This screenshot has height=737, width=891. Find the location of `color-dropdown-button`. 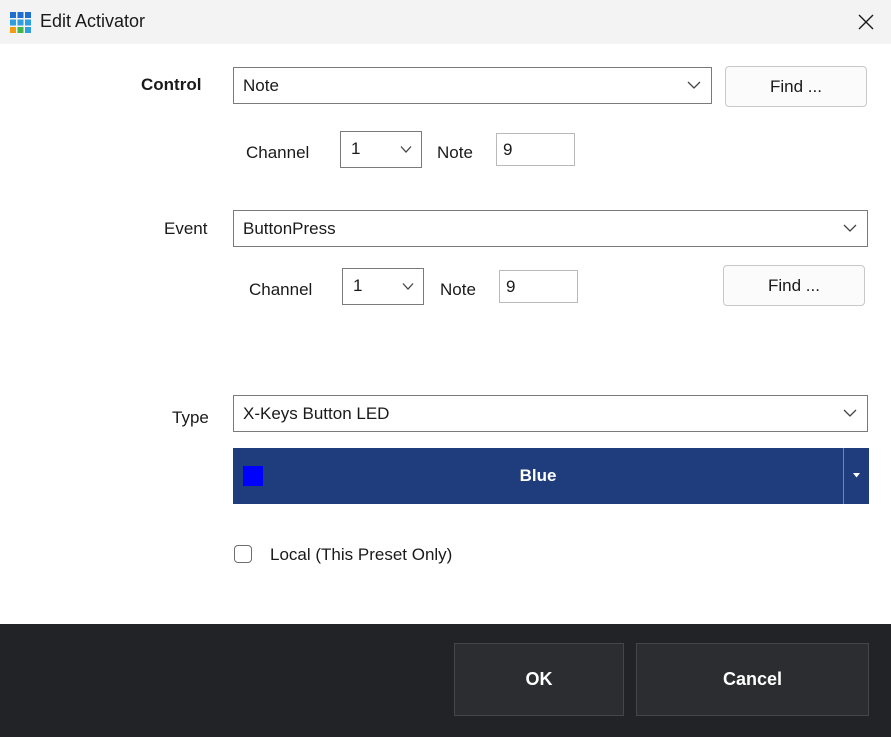

color-dropdown-button is located at coordinates (856, 476).